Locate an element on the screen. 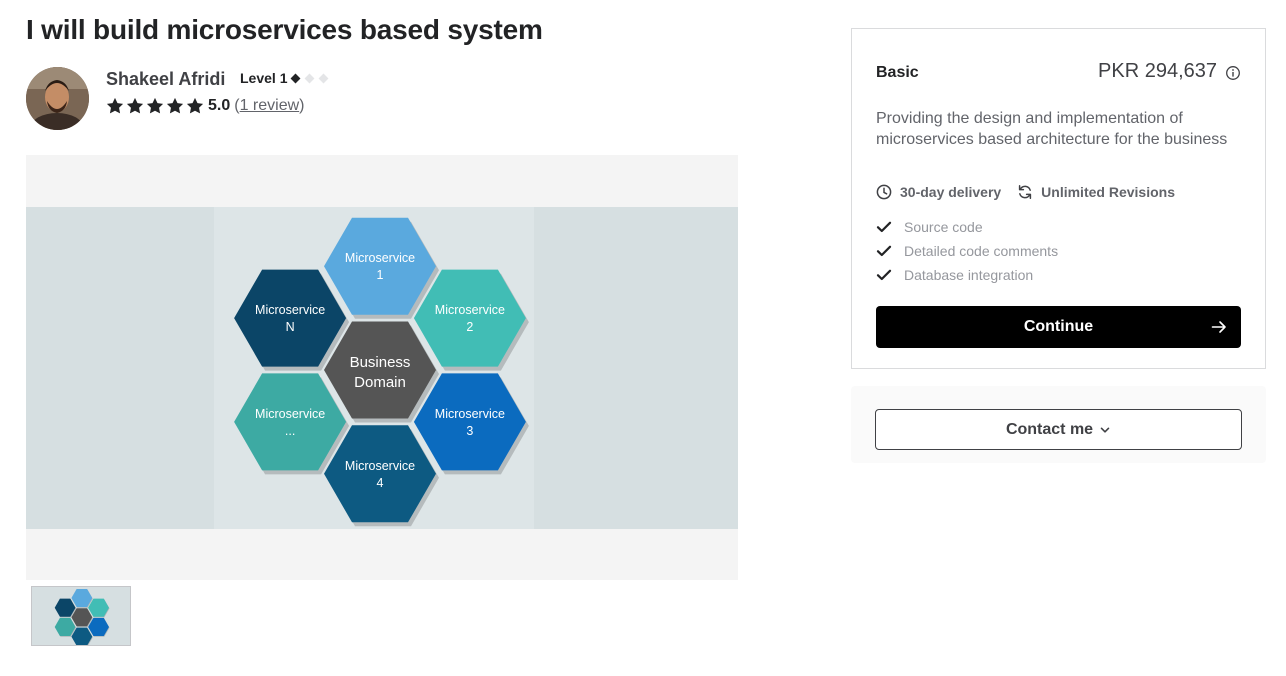 The height and width of the screenshot is (676, 1286). feature-label: Detailed code comments is located at coordinates (981, 251).